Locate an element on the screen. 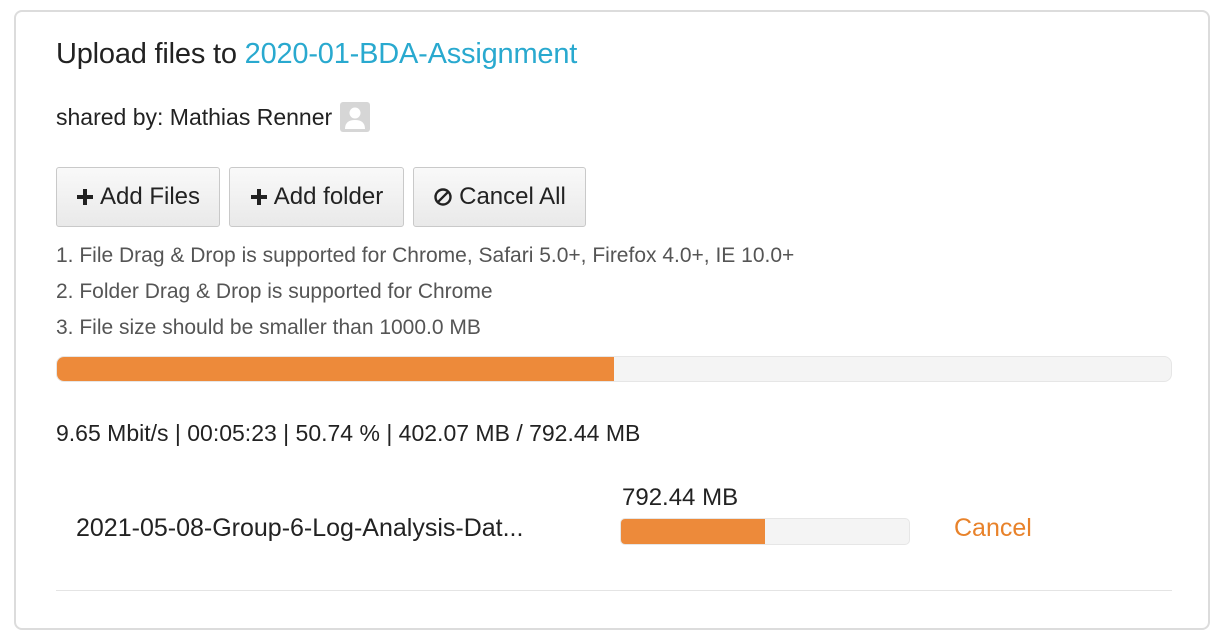 Image resolution: width=1222 pixels, height=640 pixels. folder-link: 2020-01-BDA-Assignment is located at coordinates (411, 54).